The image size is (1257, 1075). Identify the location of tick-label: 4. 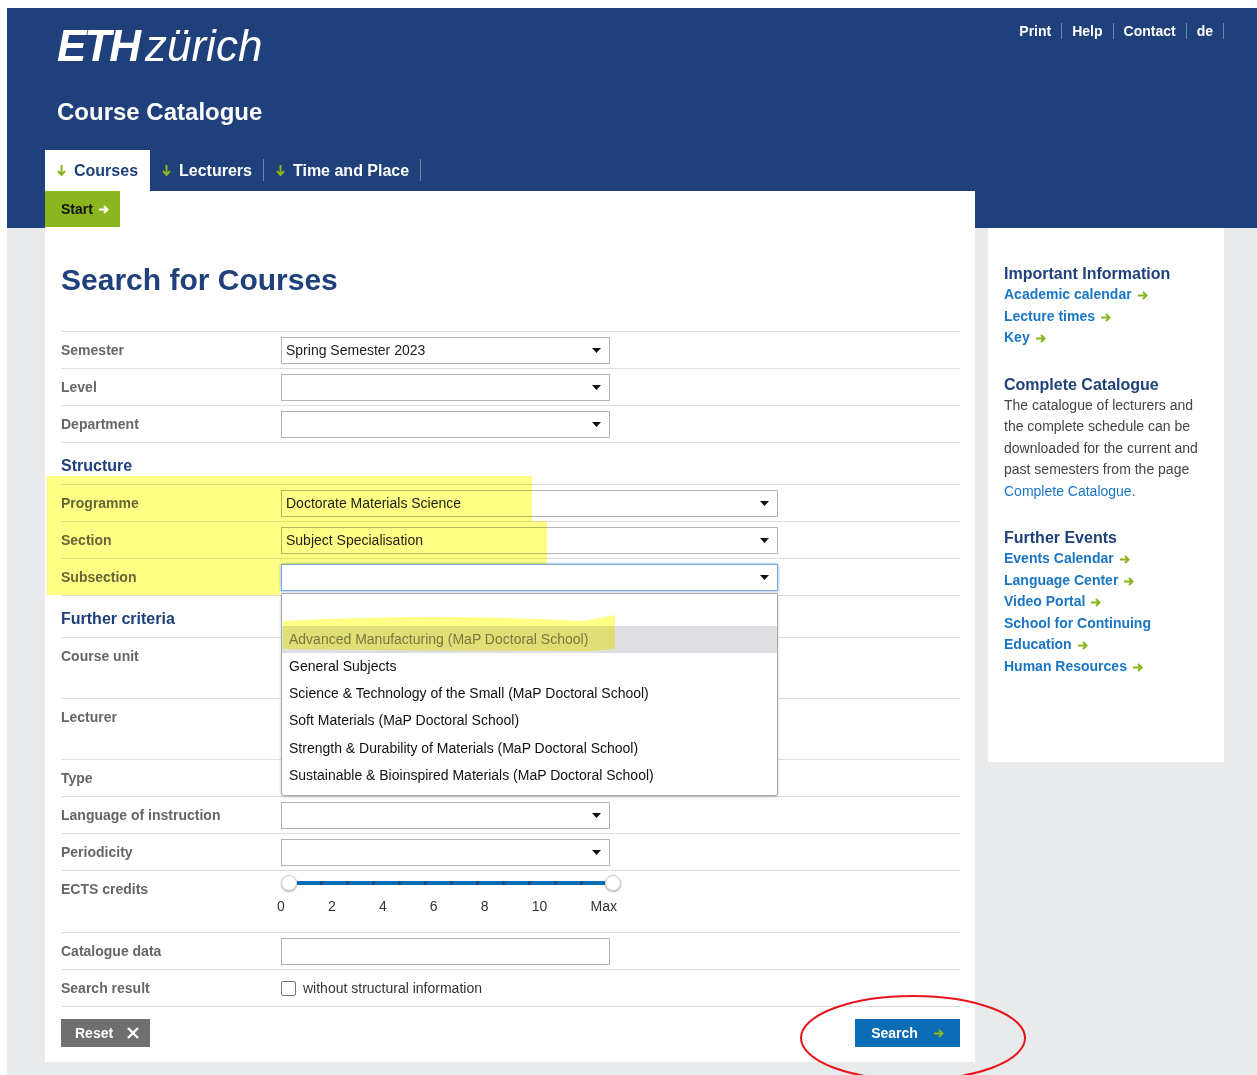
(382, 906).